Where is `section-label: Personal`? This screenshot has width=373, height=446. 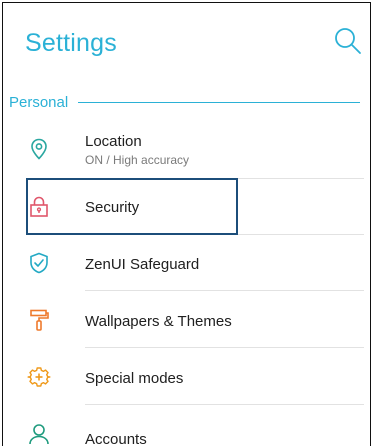
section-label: Personal is located at coordinates (39, 102).